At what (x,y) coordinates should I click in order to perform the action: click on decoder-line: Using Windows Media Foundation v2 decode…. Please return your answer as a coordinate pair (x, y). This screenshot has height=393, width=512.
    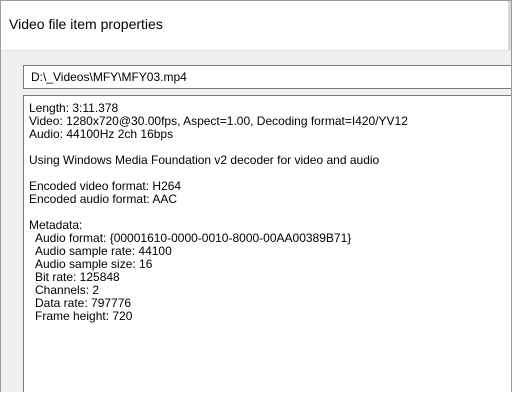
    Looking at the image, I should click on (204, 160).